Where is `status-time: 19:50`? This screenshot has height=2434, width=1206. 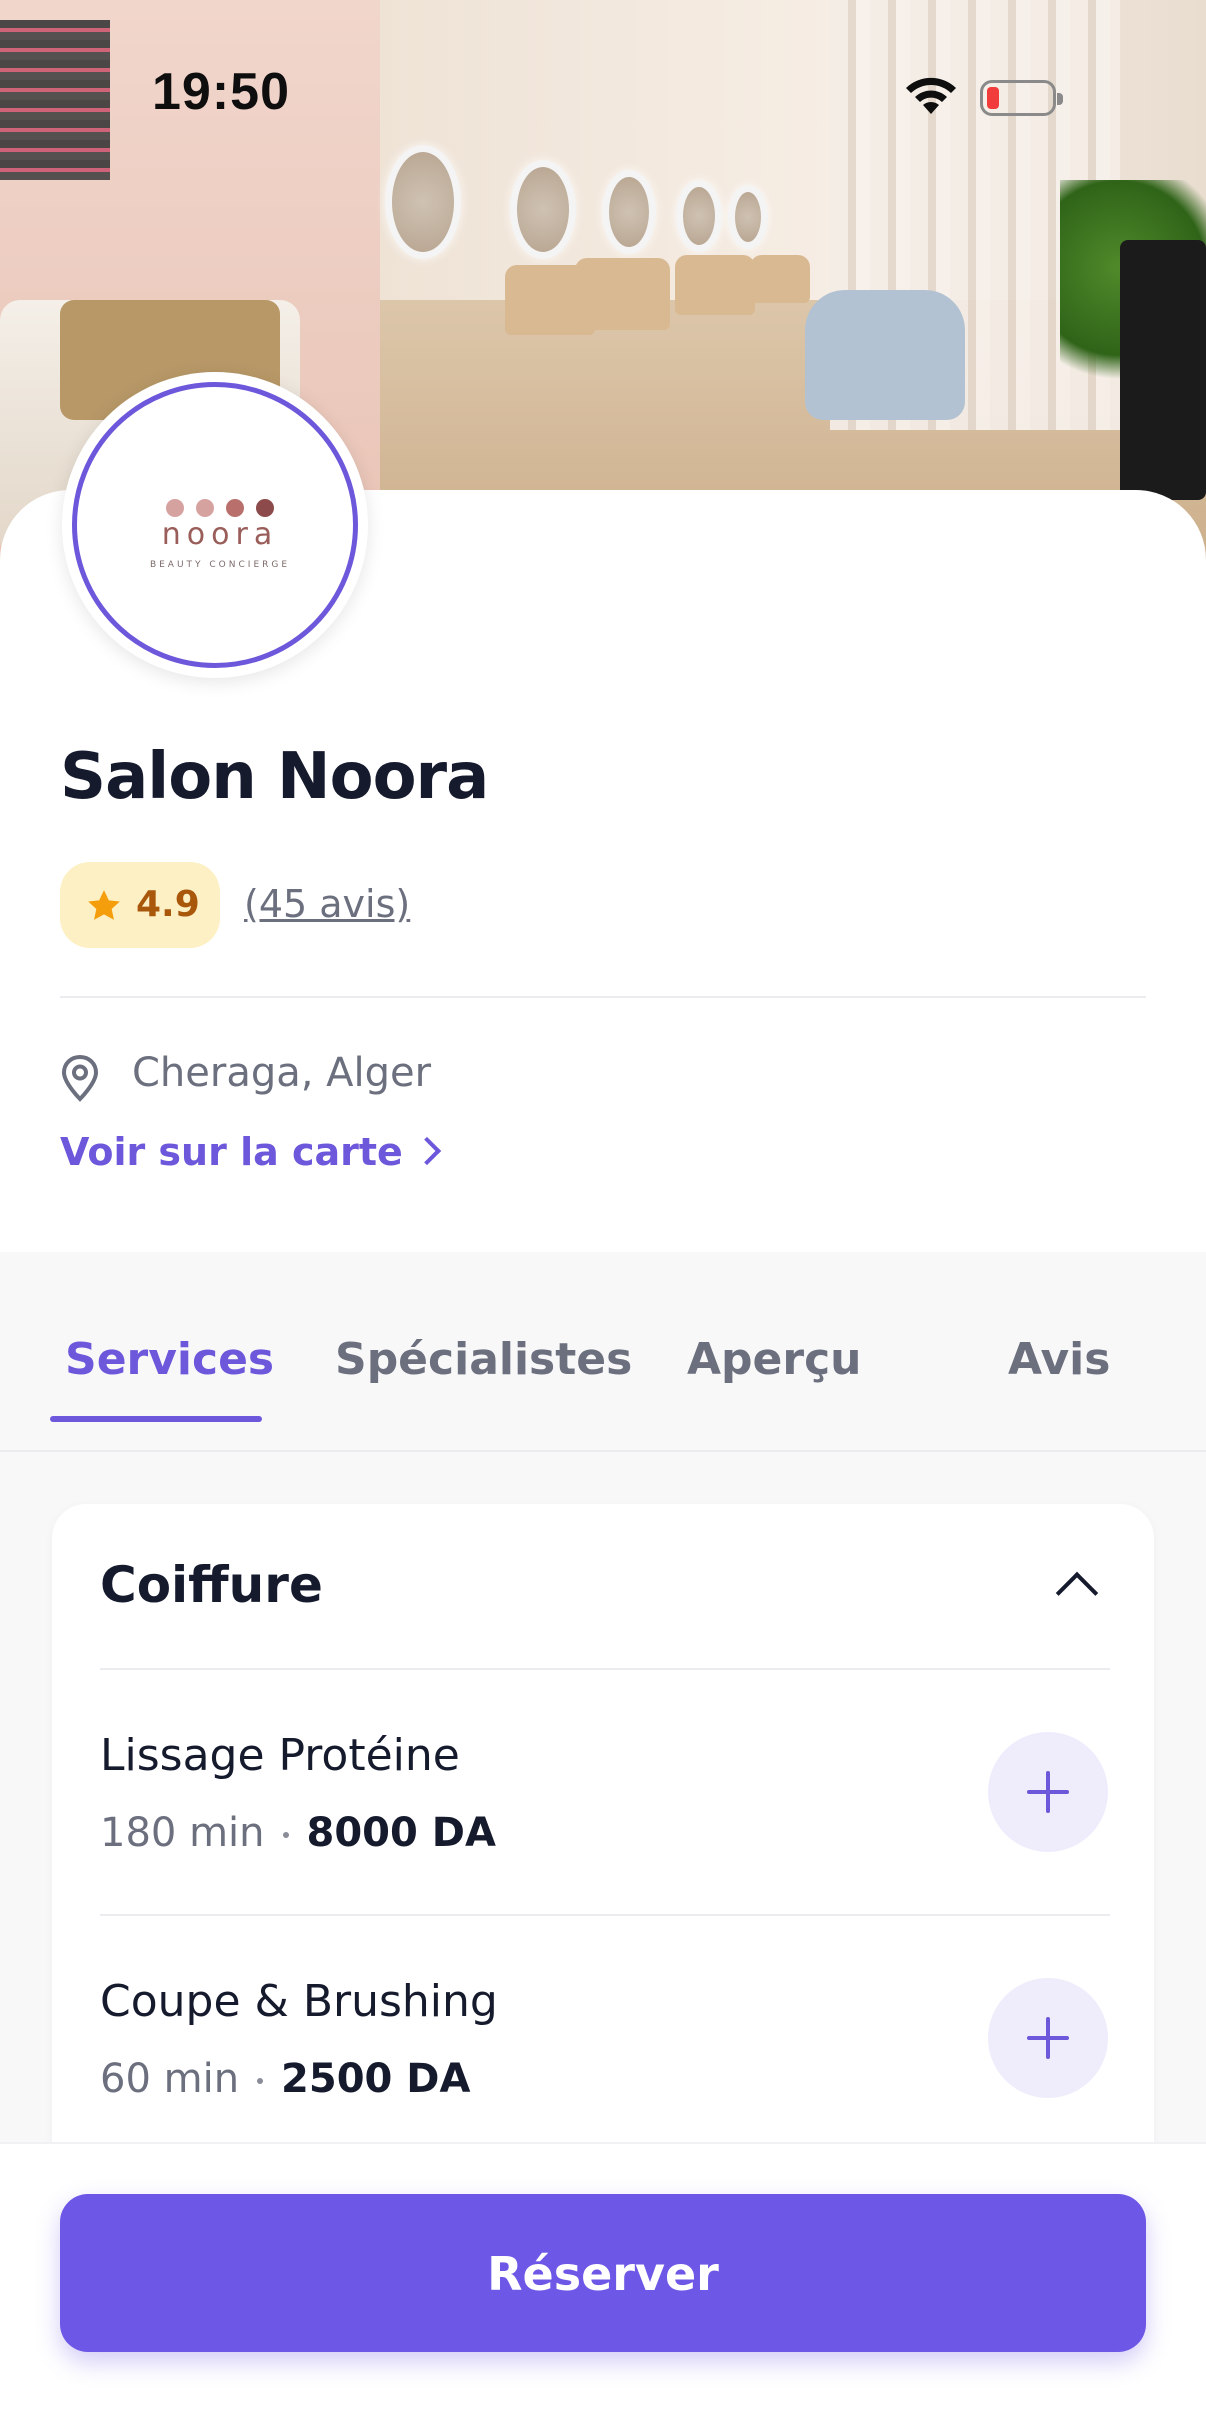 status-time: 19:50 is located at coordinates (221, 92).